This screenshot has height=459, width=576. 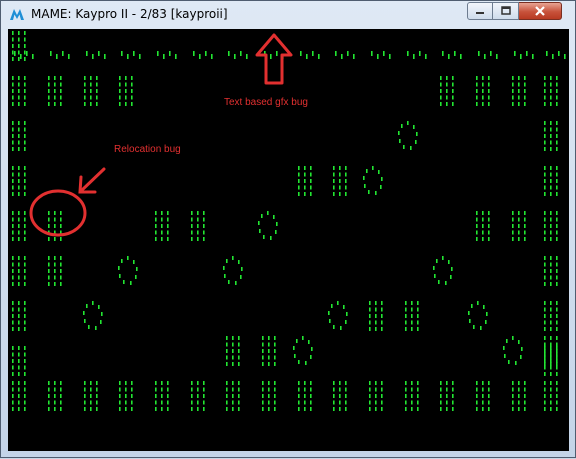 I want to click on gfx-bug-label: Text based gfx bug, so click(x=266, y=102).